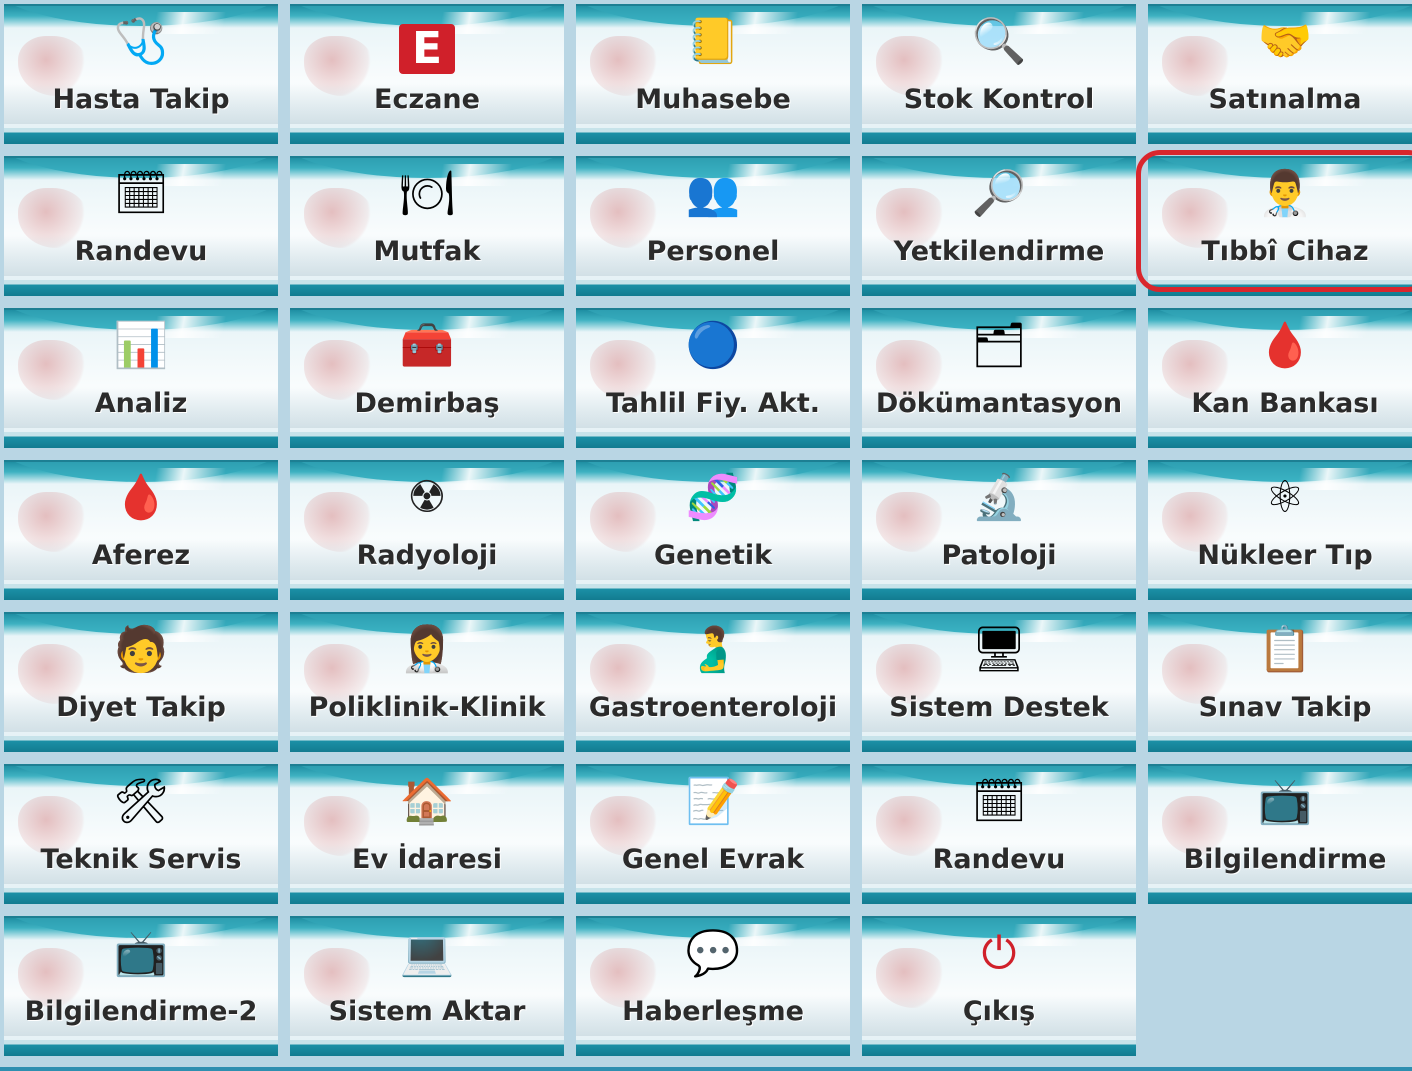 Image resolution: width=1412 pixels, height=1071 pixels. Describe the element at coordinates (713, 193) in the screenshot. I see `people-group-icon: 👥` at that location.